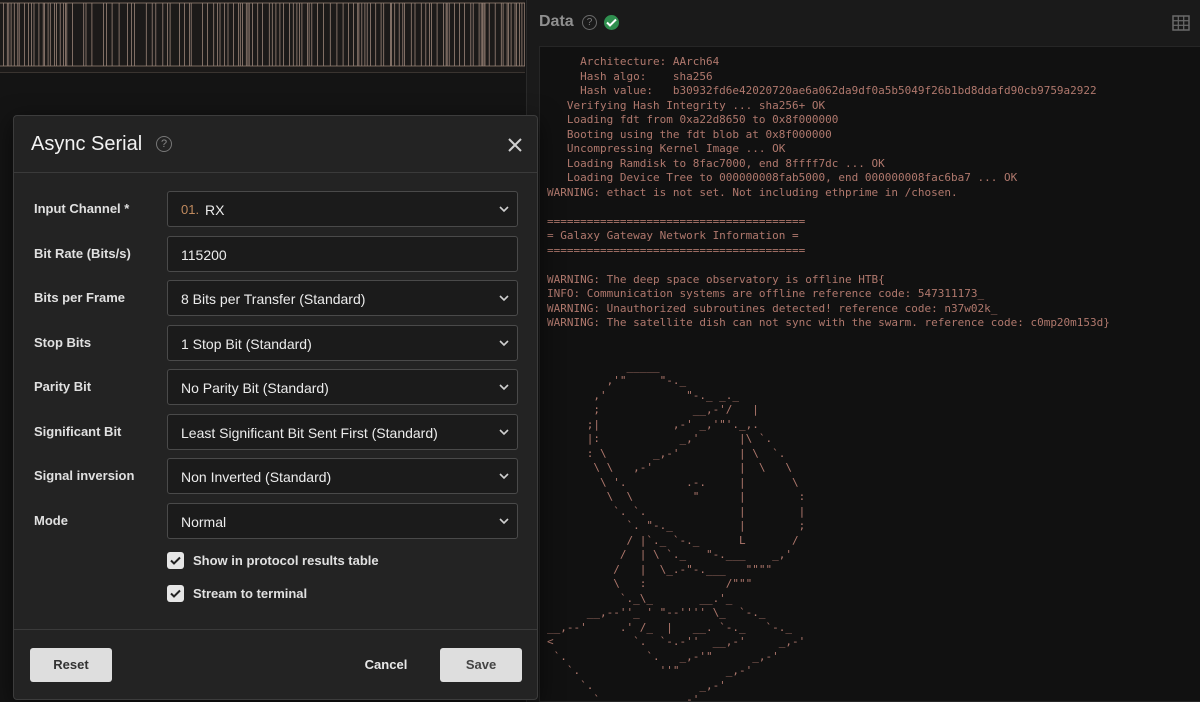 Image resolution: width=1200 pixels, height=702 pixels. I want to click on dialog-header: Async Serial ?, so click(275, 144).